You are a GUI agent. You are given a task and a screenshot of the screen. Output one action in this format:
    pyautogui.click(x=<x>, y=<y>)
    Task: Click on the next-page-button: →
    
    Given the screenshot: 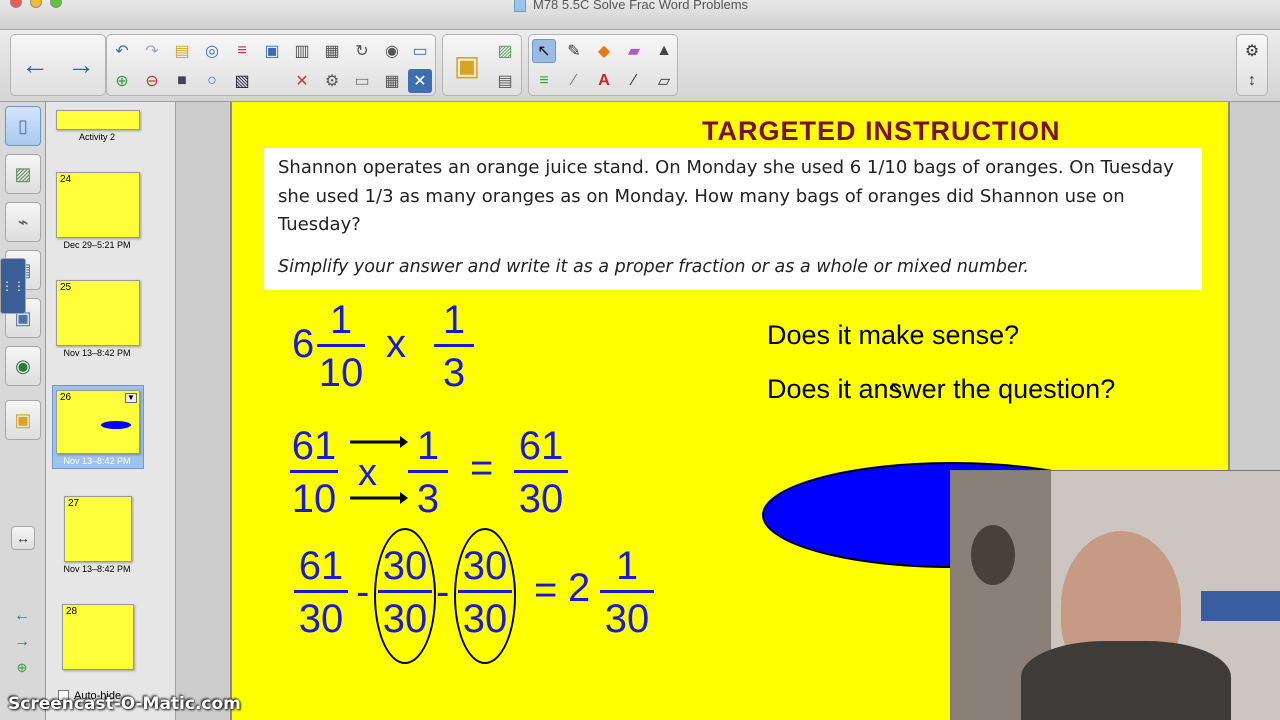 What is the action you would take?
    pyautogui.click(x=81, y=65)
    